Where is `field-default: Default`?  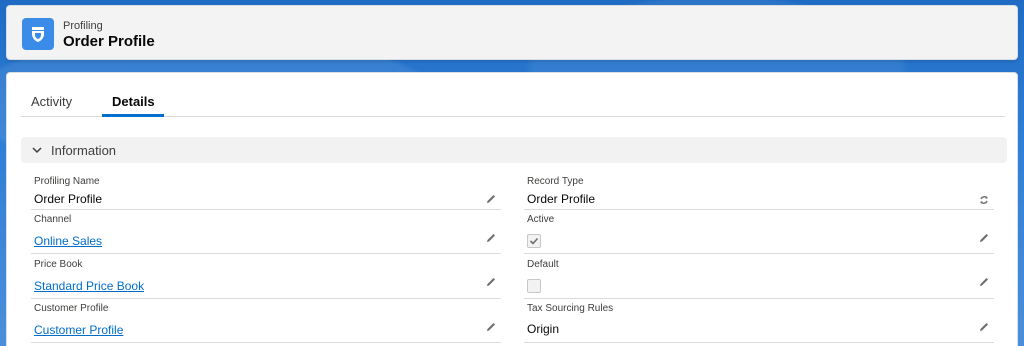
field-default: Default is located at coordinates (759, 279).